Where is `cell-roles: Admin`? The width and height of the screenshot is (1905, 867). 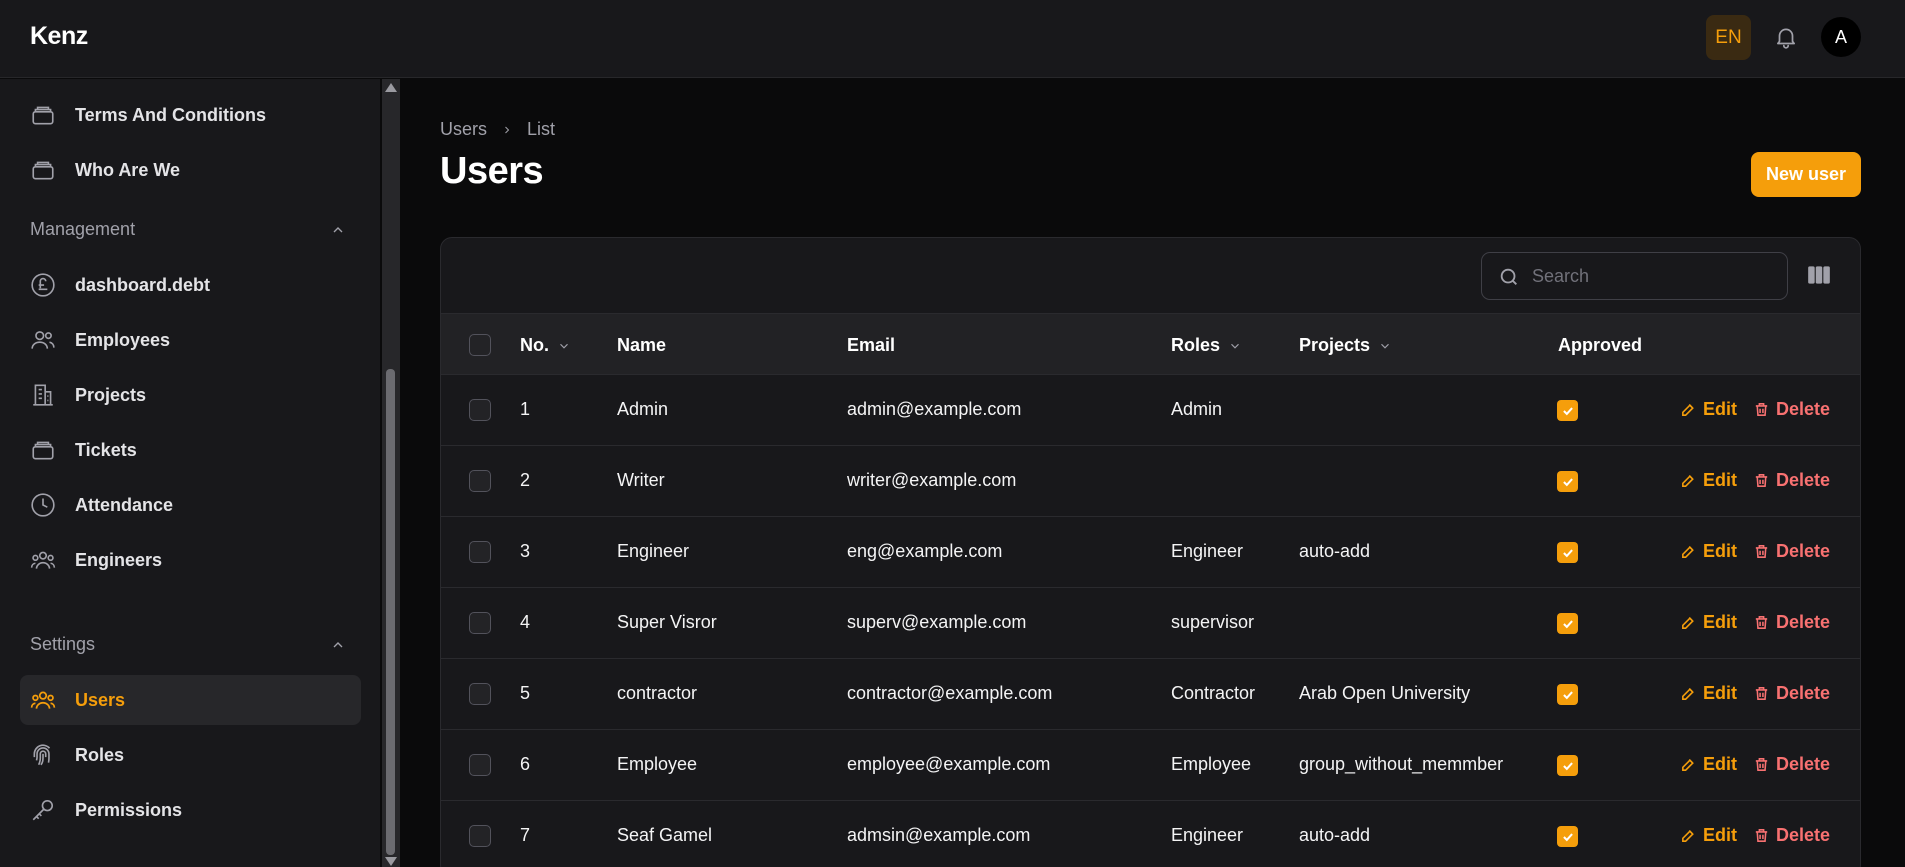 cell-roles: Admin is located at coordinates (1197, 409).